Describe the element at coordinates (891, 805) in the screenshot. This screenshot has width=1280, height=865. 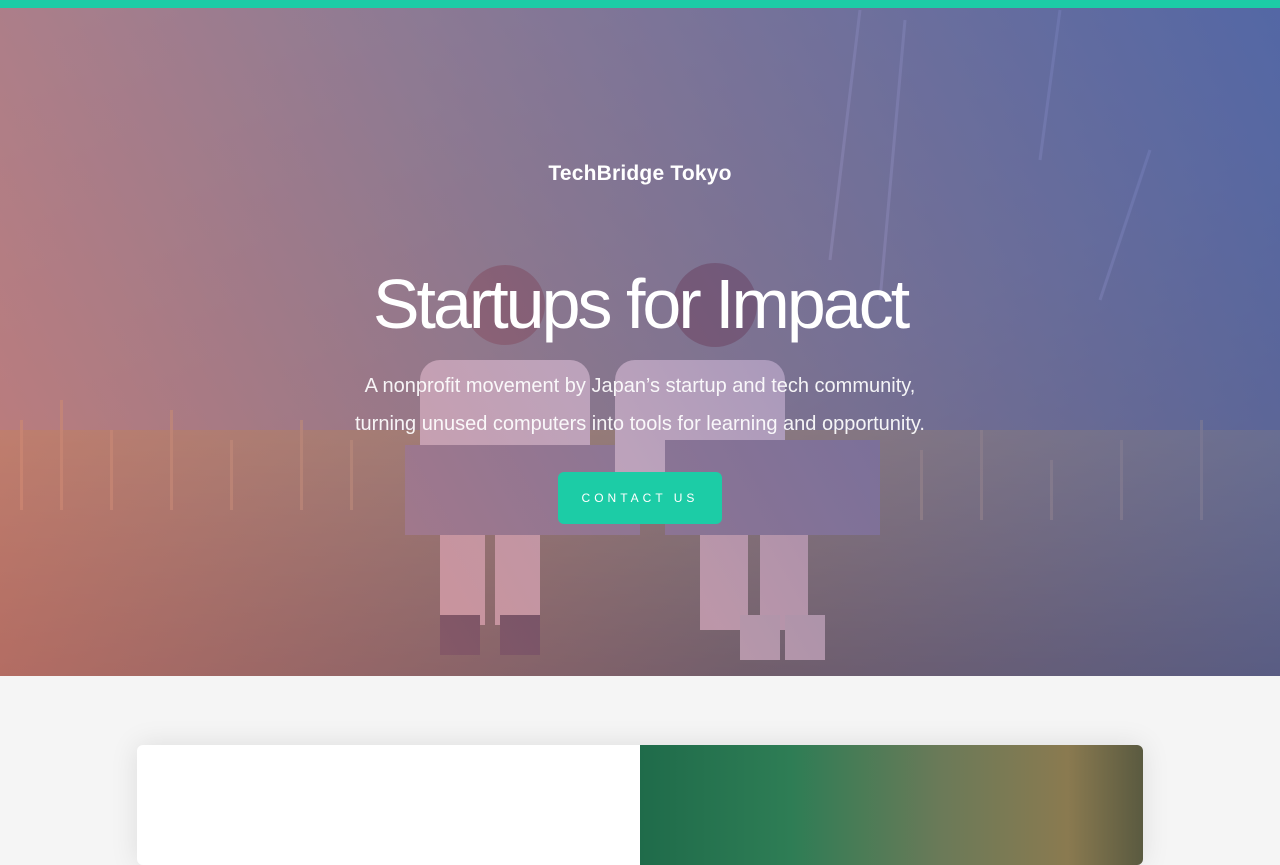
I see `feature-card-image` at that location.